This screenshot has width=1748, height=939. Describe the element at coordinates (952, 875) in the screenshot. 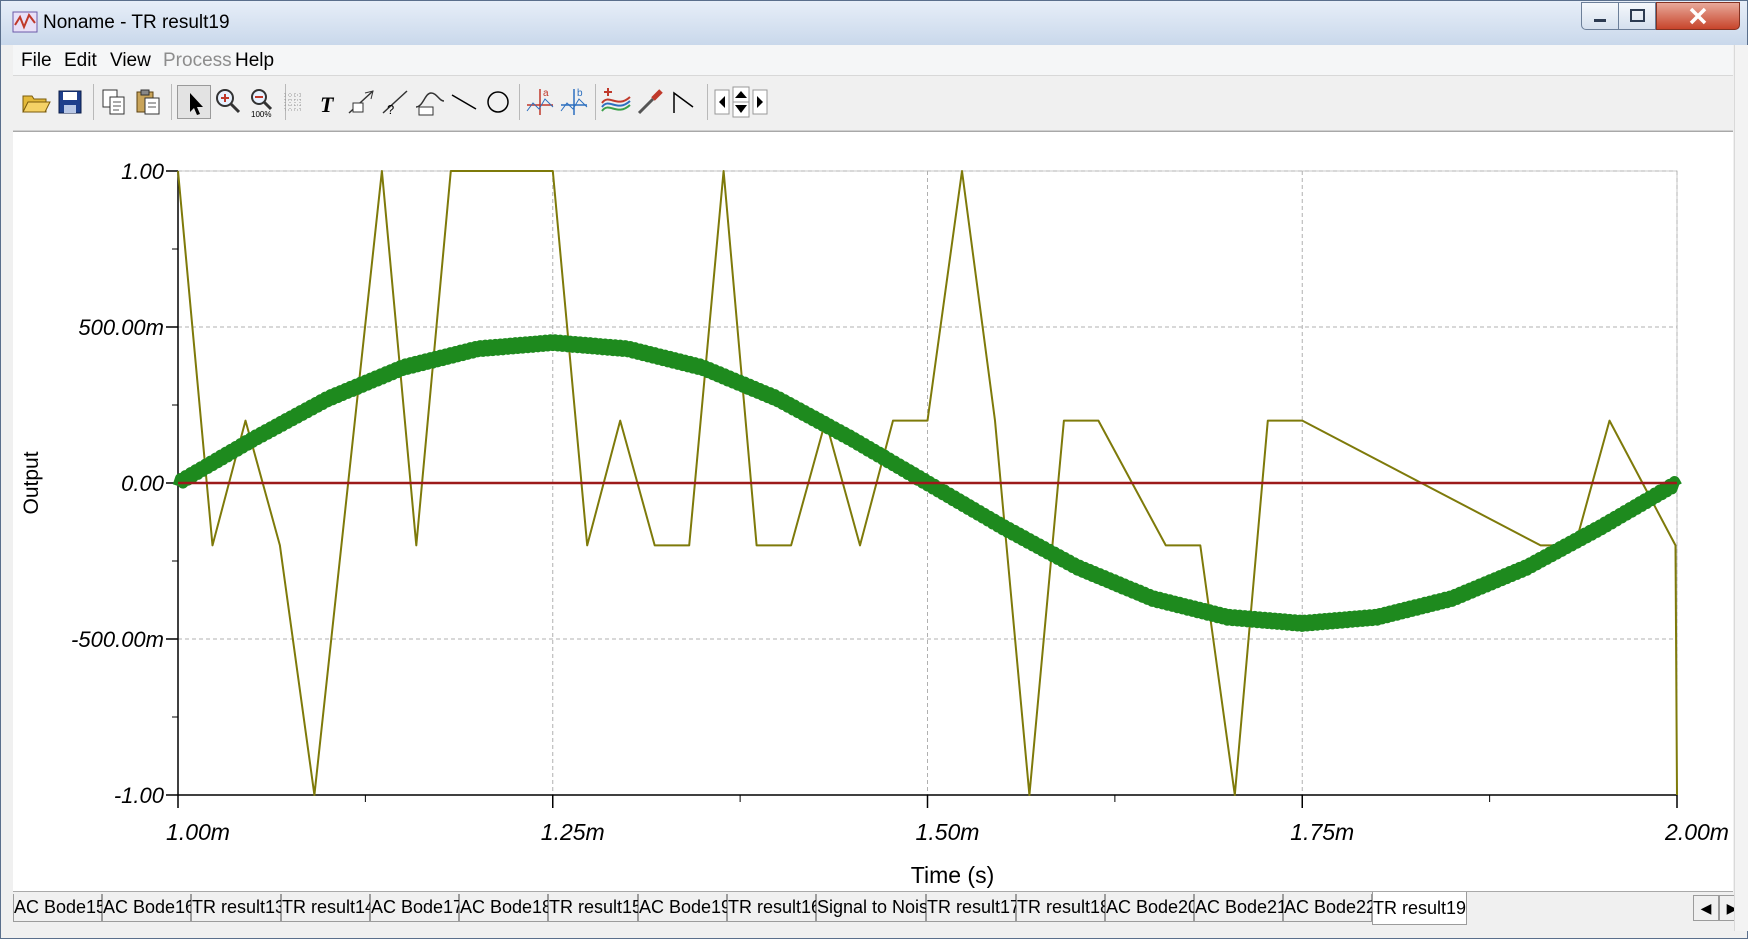

I see `x-axis-label: Time (s)` at that location.